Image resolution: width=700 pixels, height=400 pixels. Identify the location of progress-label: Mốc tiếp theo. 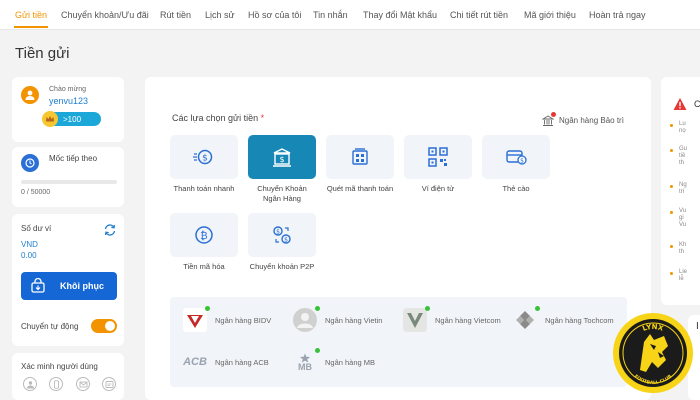
(73, 158).